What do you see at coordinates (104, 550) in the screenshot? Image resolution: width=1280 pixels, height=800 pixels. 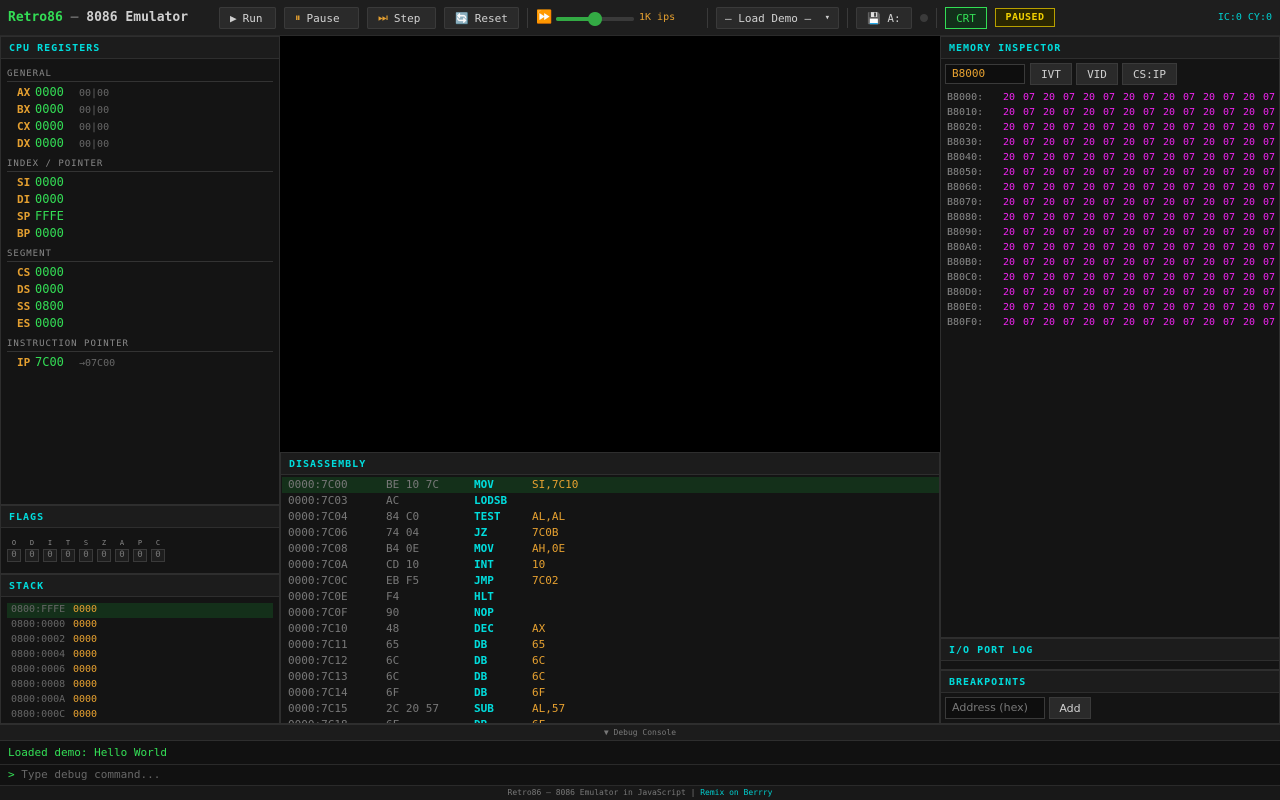 I see `flag-z: Z0` at bounding box center [104, 550].